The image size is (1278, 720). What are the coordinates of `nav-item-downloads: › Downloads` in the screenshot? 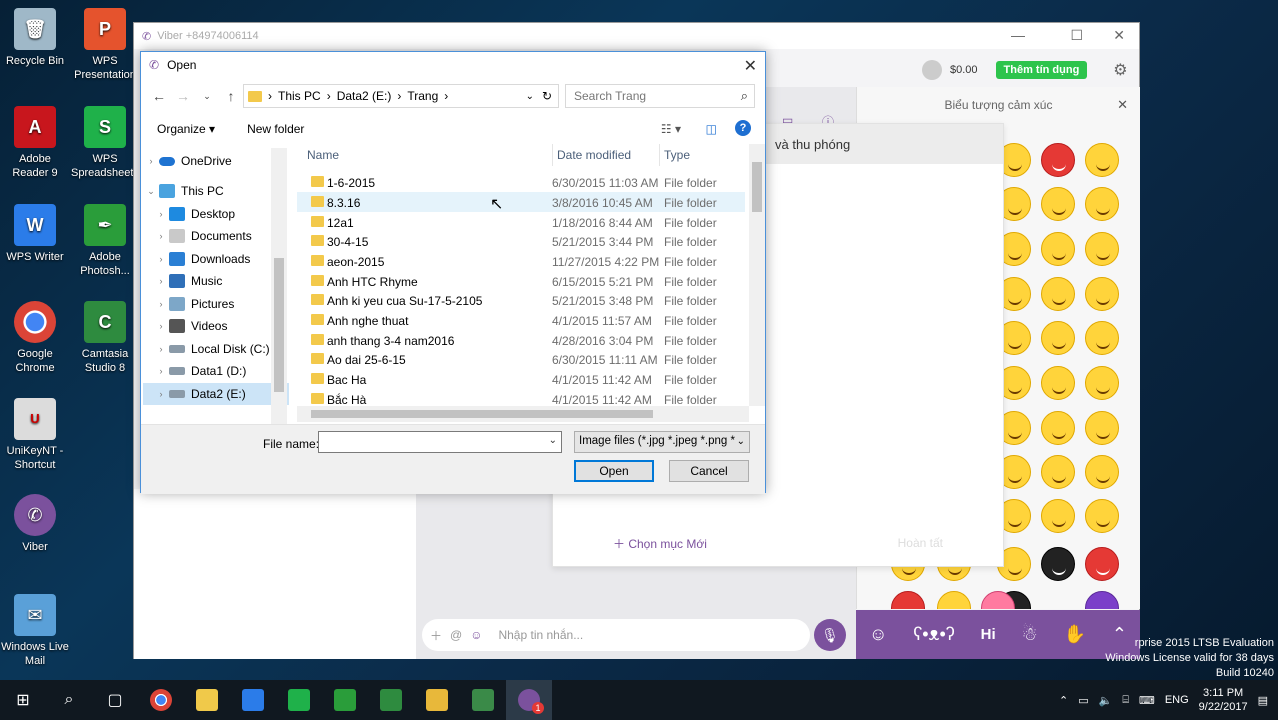 It's located at (216, 259).